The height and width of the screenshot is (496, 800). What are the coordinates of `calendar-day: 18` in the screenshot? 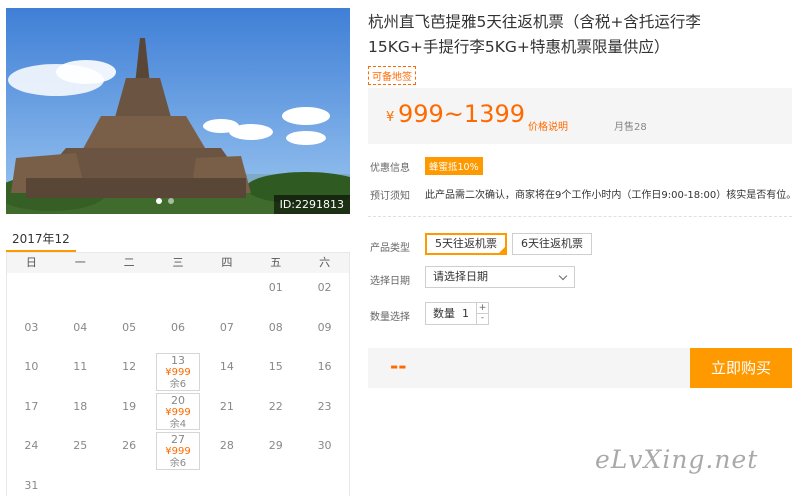 It's located at (80, 412).